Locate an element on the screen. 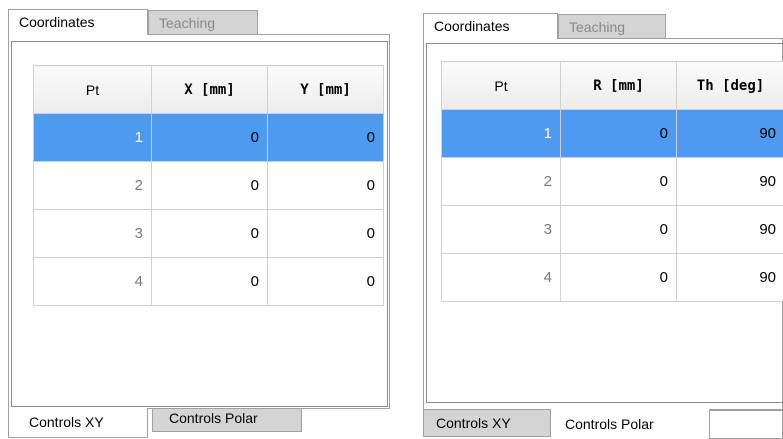 This screenshot has width=783, height=439. grid-header-row: Pt X [mm] Y [mm] is located at coordinates (208, 89).